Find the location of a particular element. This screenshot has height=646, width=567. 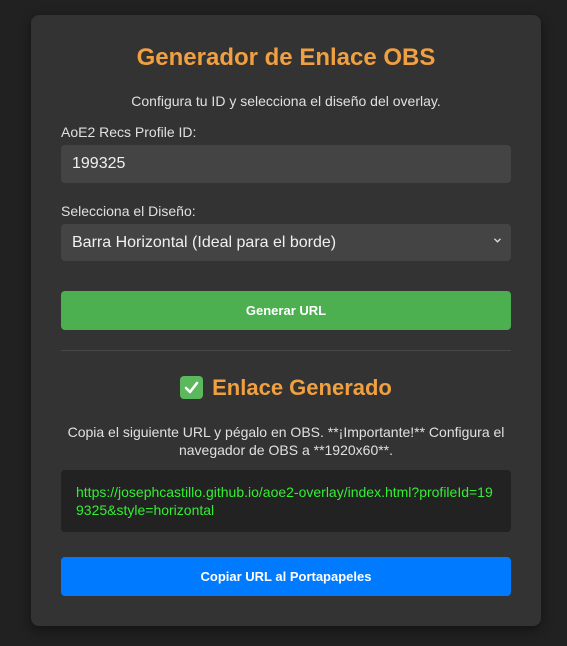

design-select-label: Selecciona el Diseño: is located at coordinates (128, 211).